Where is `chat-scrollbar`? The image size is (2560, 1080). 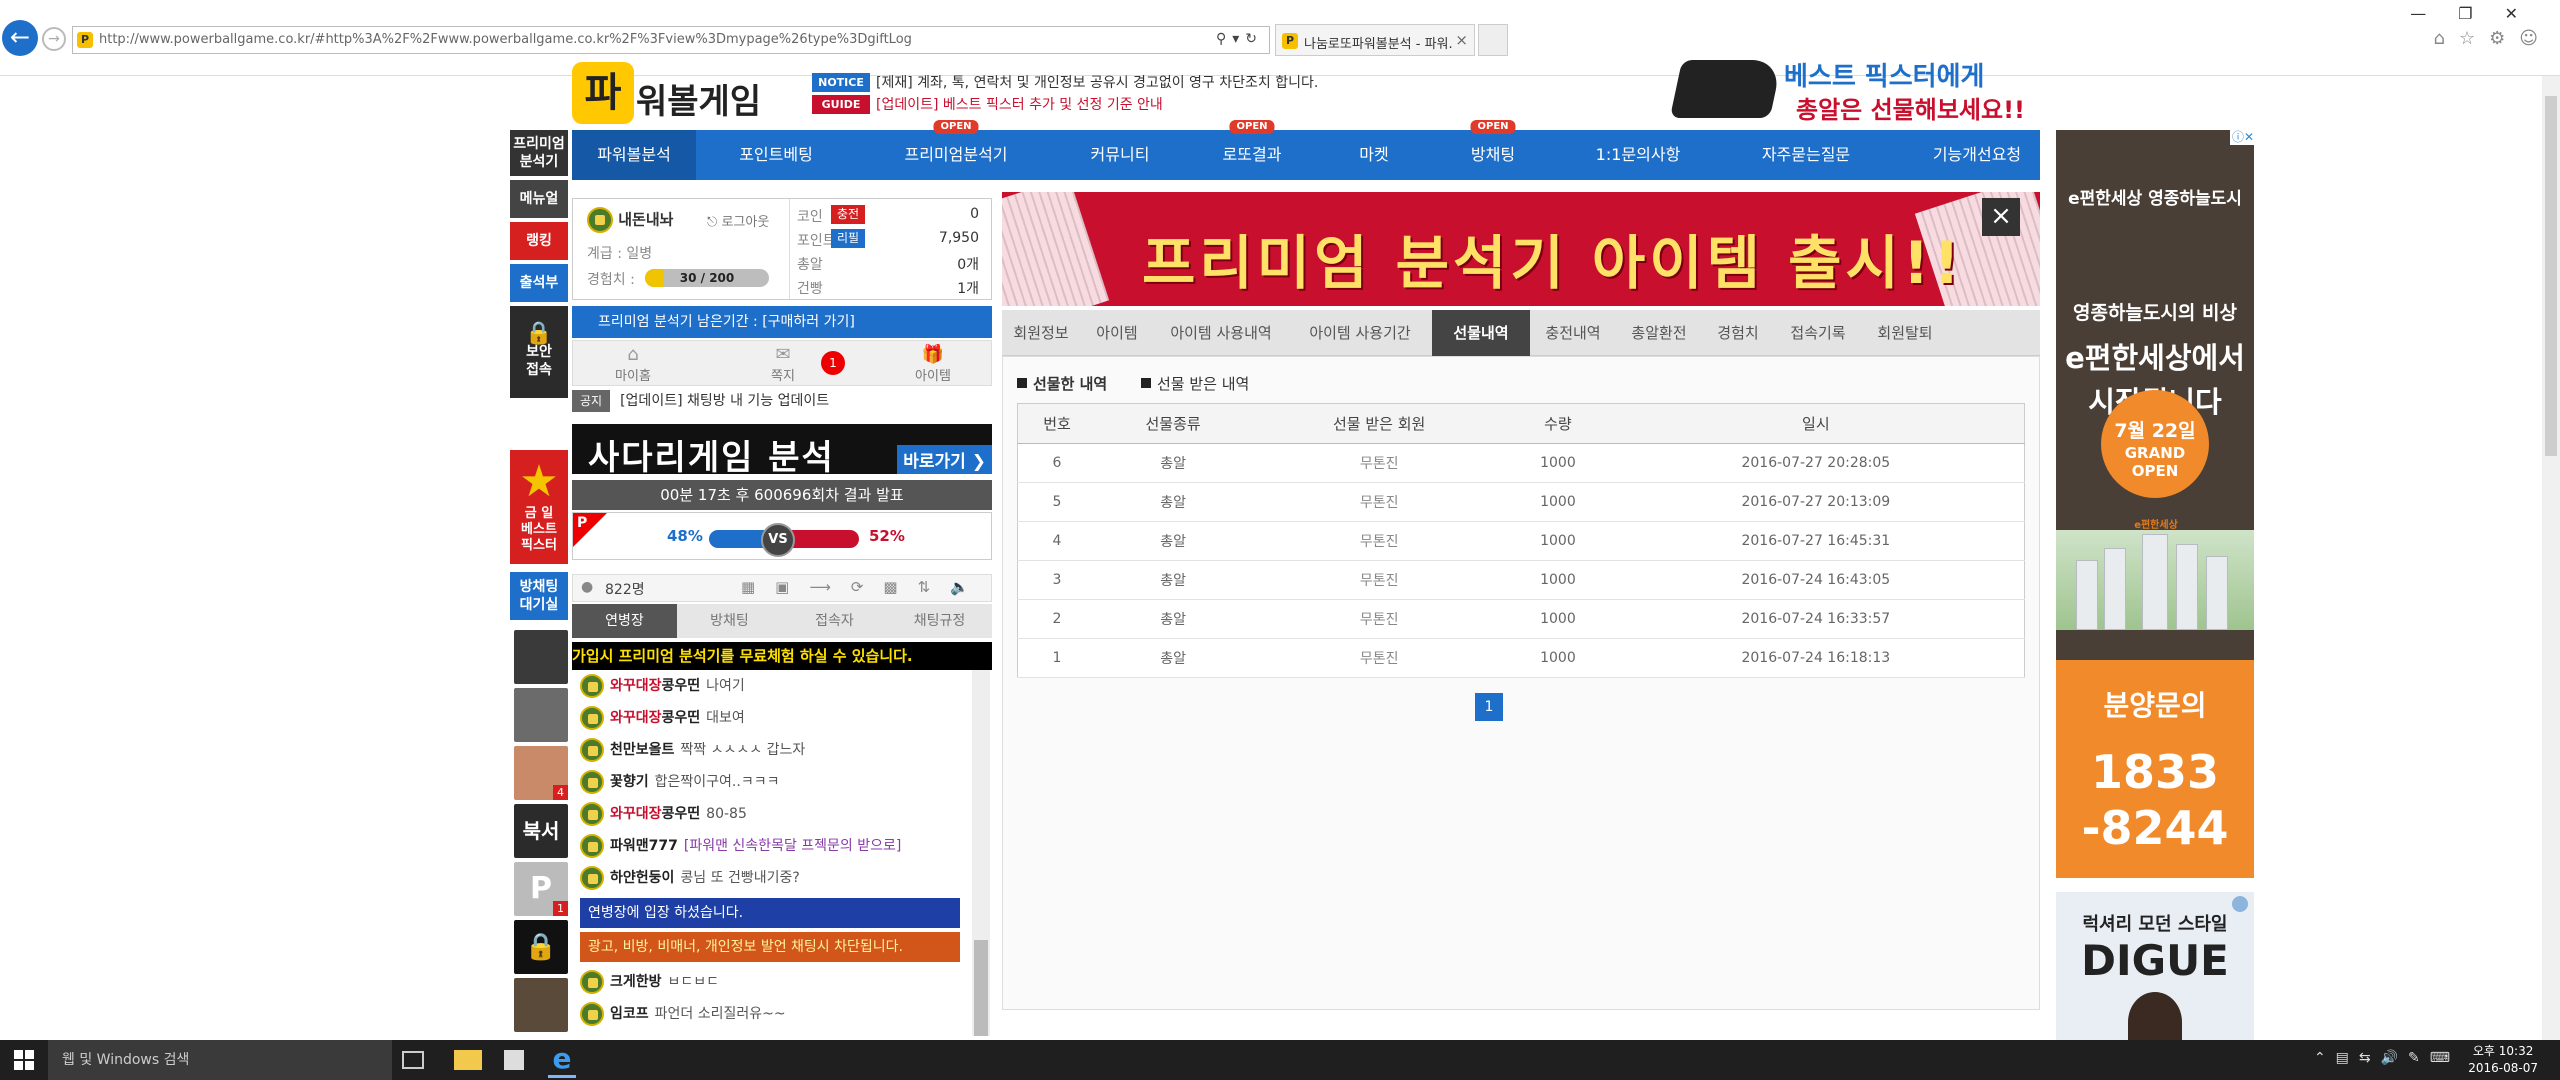 chat-scrollbar is located at coordinates (981, 853).